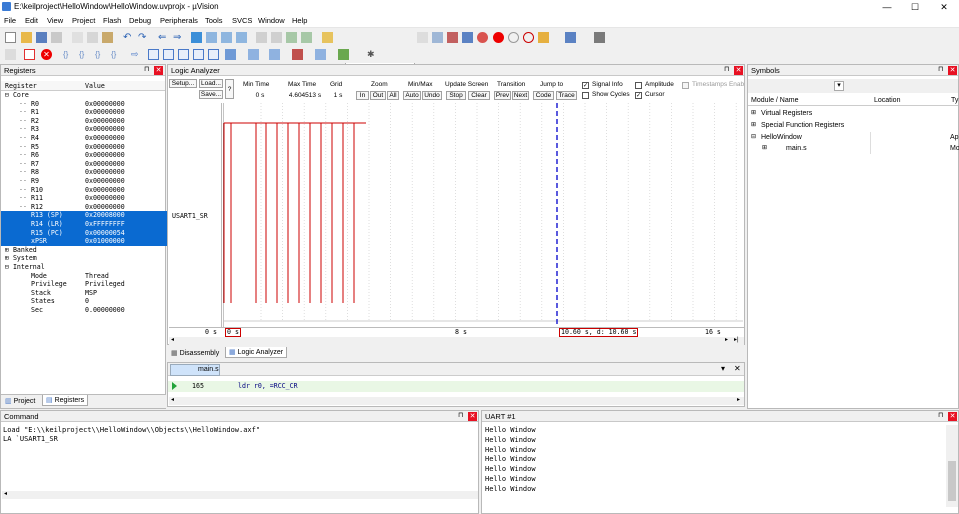 The image size is (959, 514). What do you see at coordinates (213, 54) in the screenshot?
I see `call-stack-icon` at bounding box center [213, 54].